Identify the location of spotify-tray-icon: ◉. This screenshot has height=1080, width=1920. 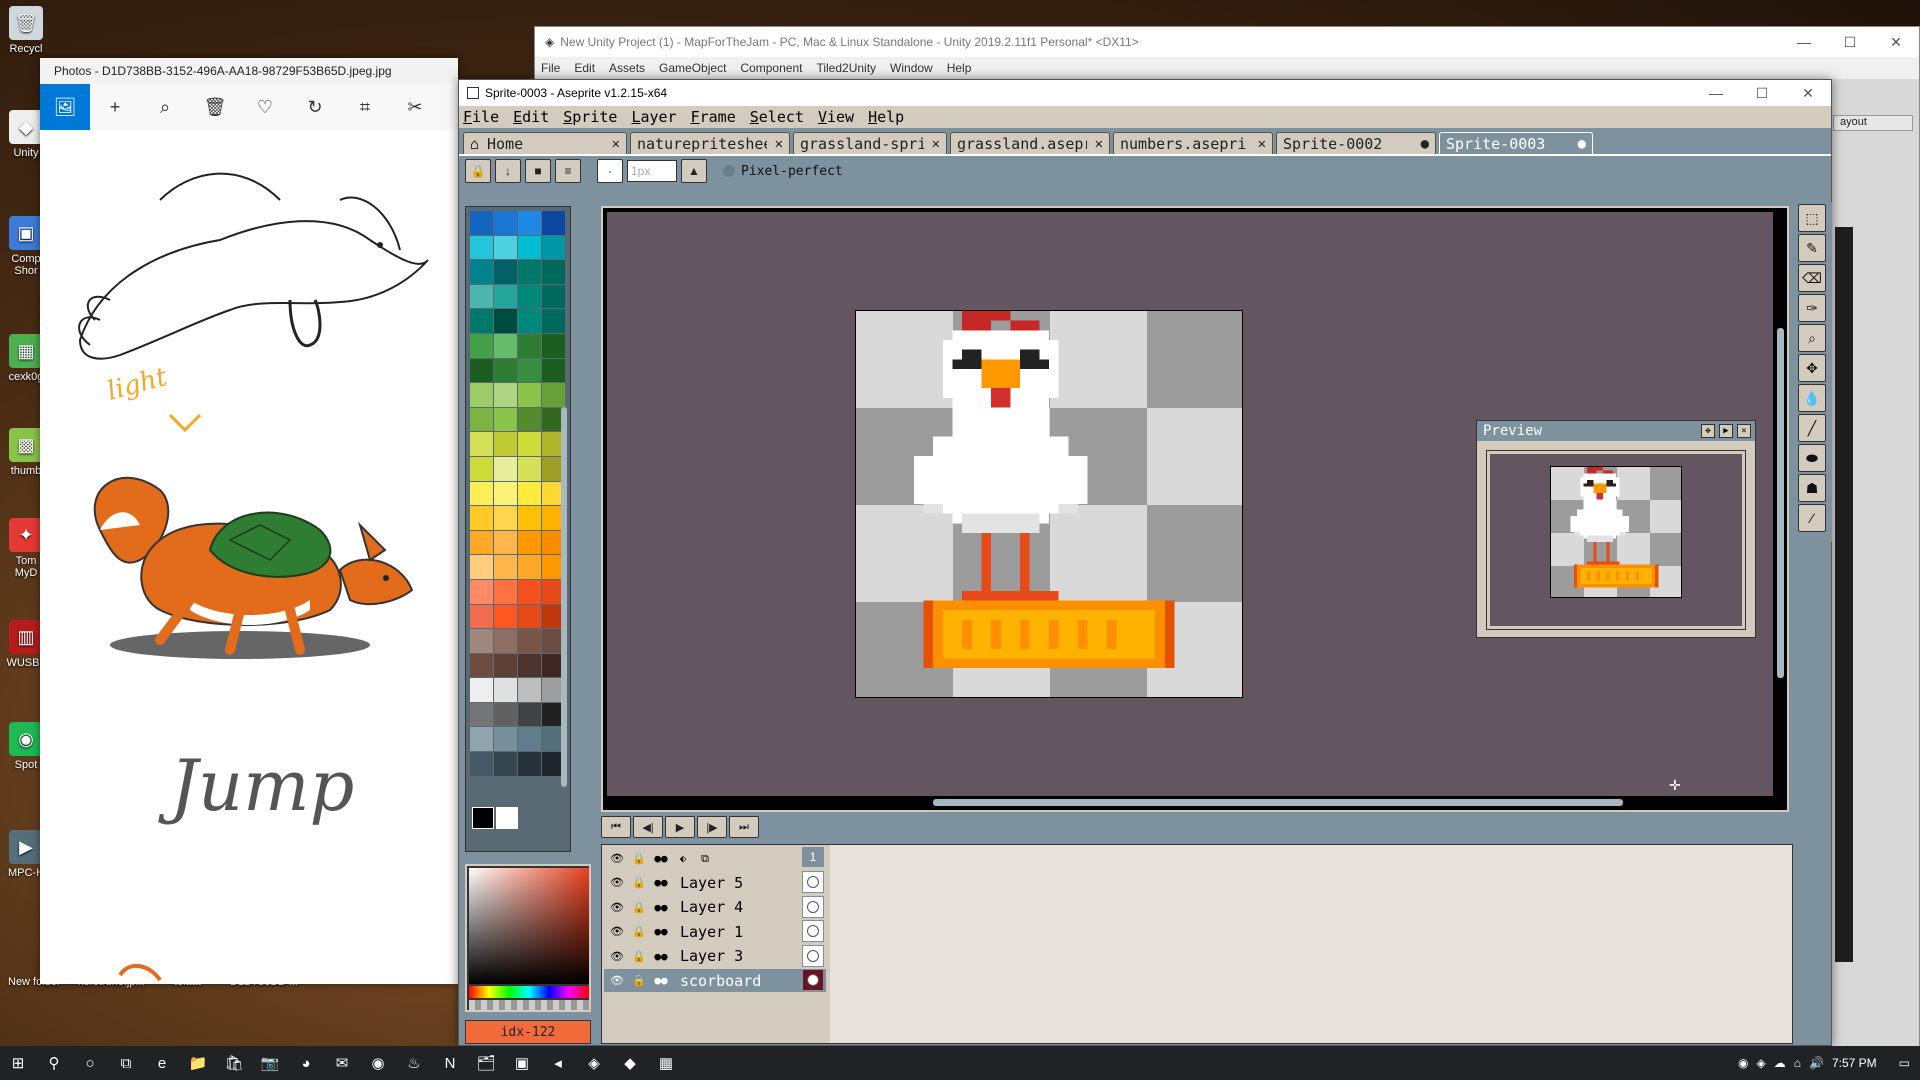
(1743, 1063).